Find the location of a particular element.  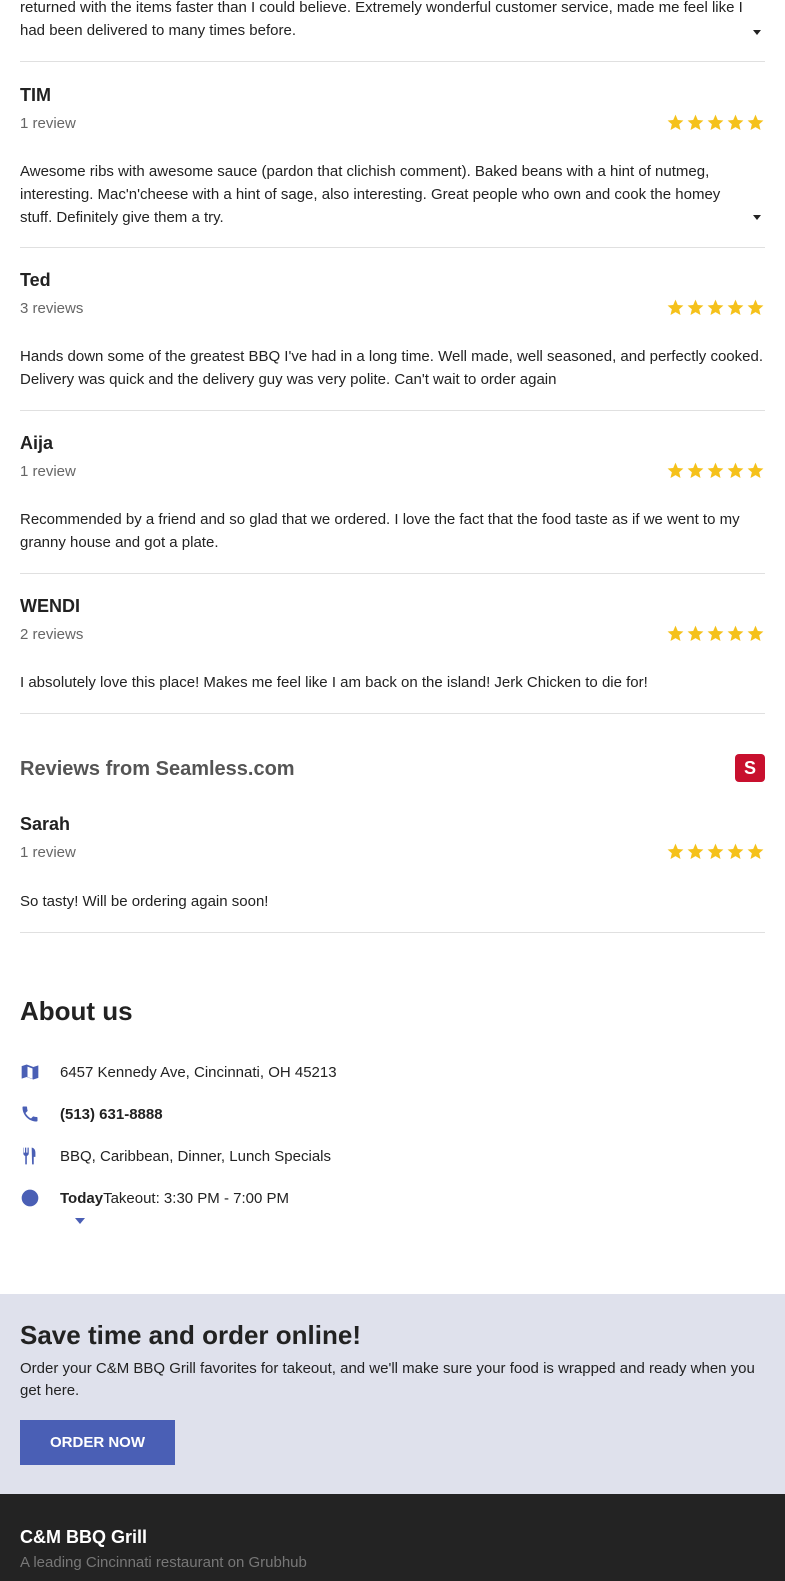

reviewer-name: TIM is located at coordinates (35, 95).